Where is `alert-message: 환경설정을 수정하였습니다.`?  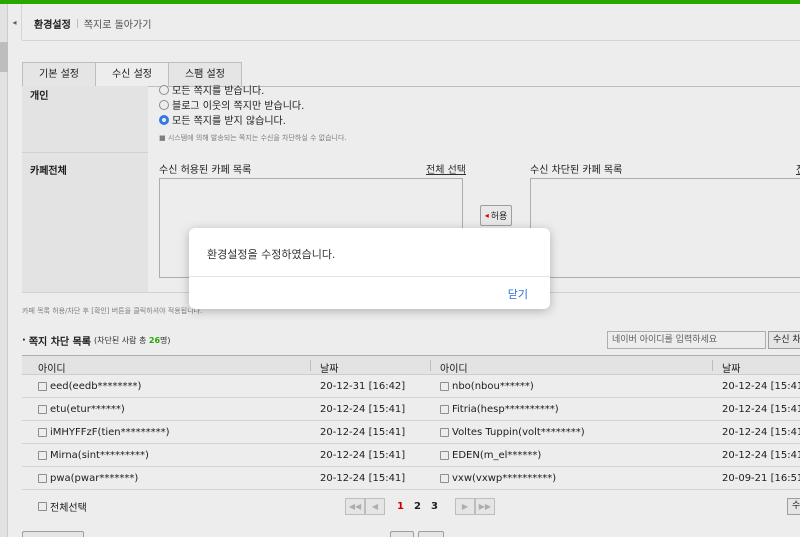
alert-message: 환경설정을 수정하였습니다. is located at coordinates (271, 254).